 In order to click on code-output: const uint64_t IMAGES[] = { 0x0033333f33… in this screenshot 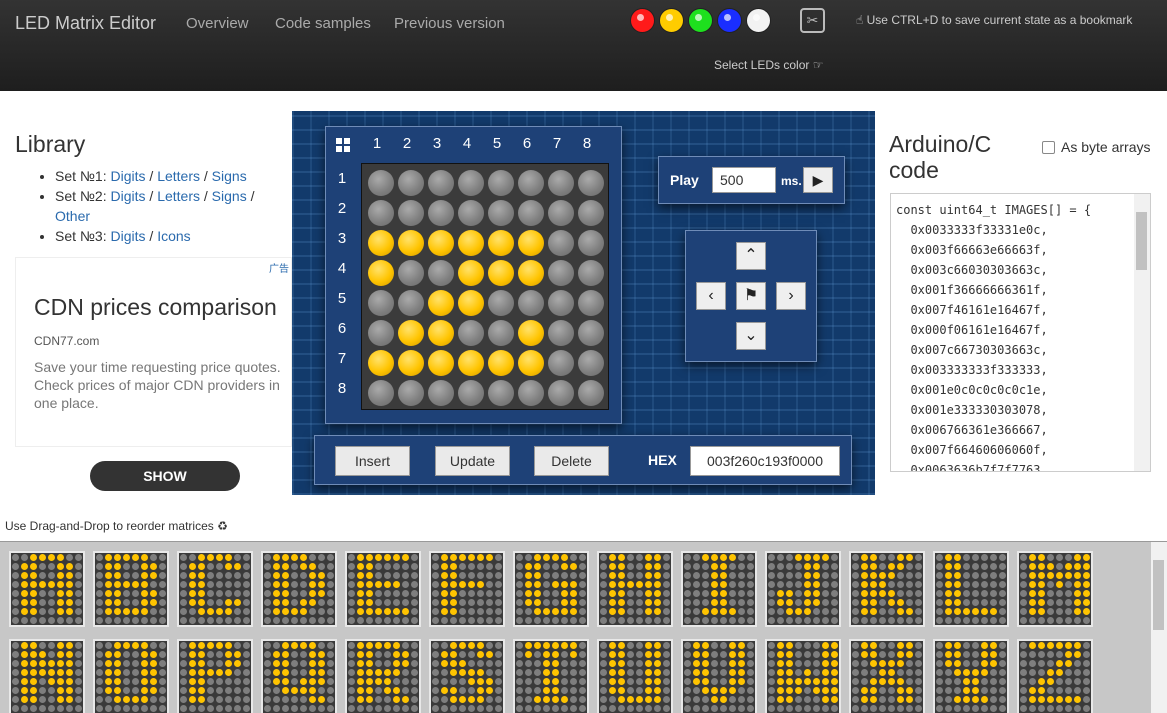, I will do `click(1020, 332)`.